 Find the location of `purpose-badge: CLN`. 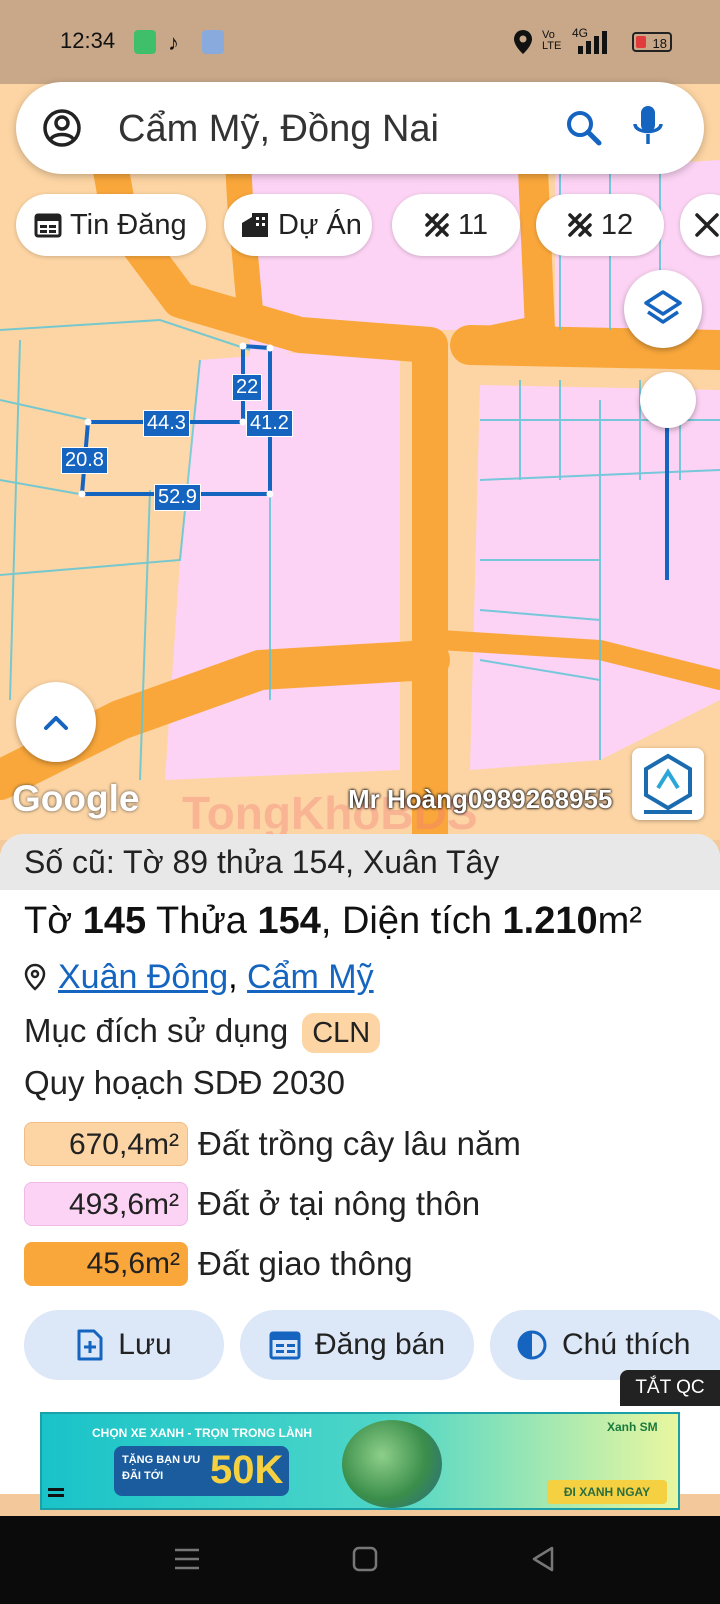

purpose-badge: CLN is located at coordinates (341, 1033).